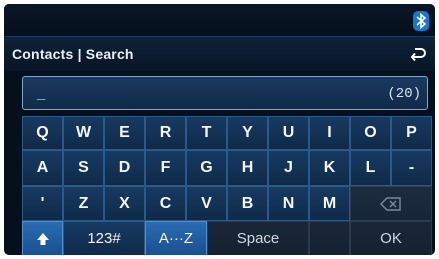 The height and width of the screenshot is (259, 439). Describe the element at coordinates (370, 168) in the screenshot. I see `key-l: L` at that location.